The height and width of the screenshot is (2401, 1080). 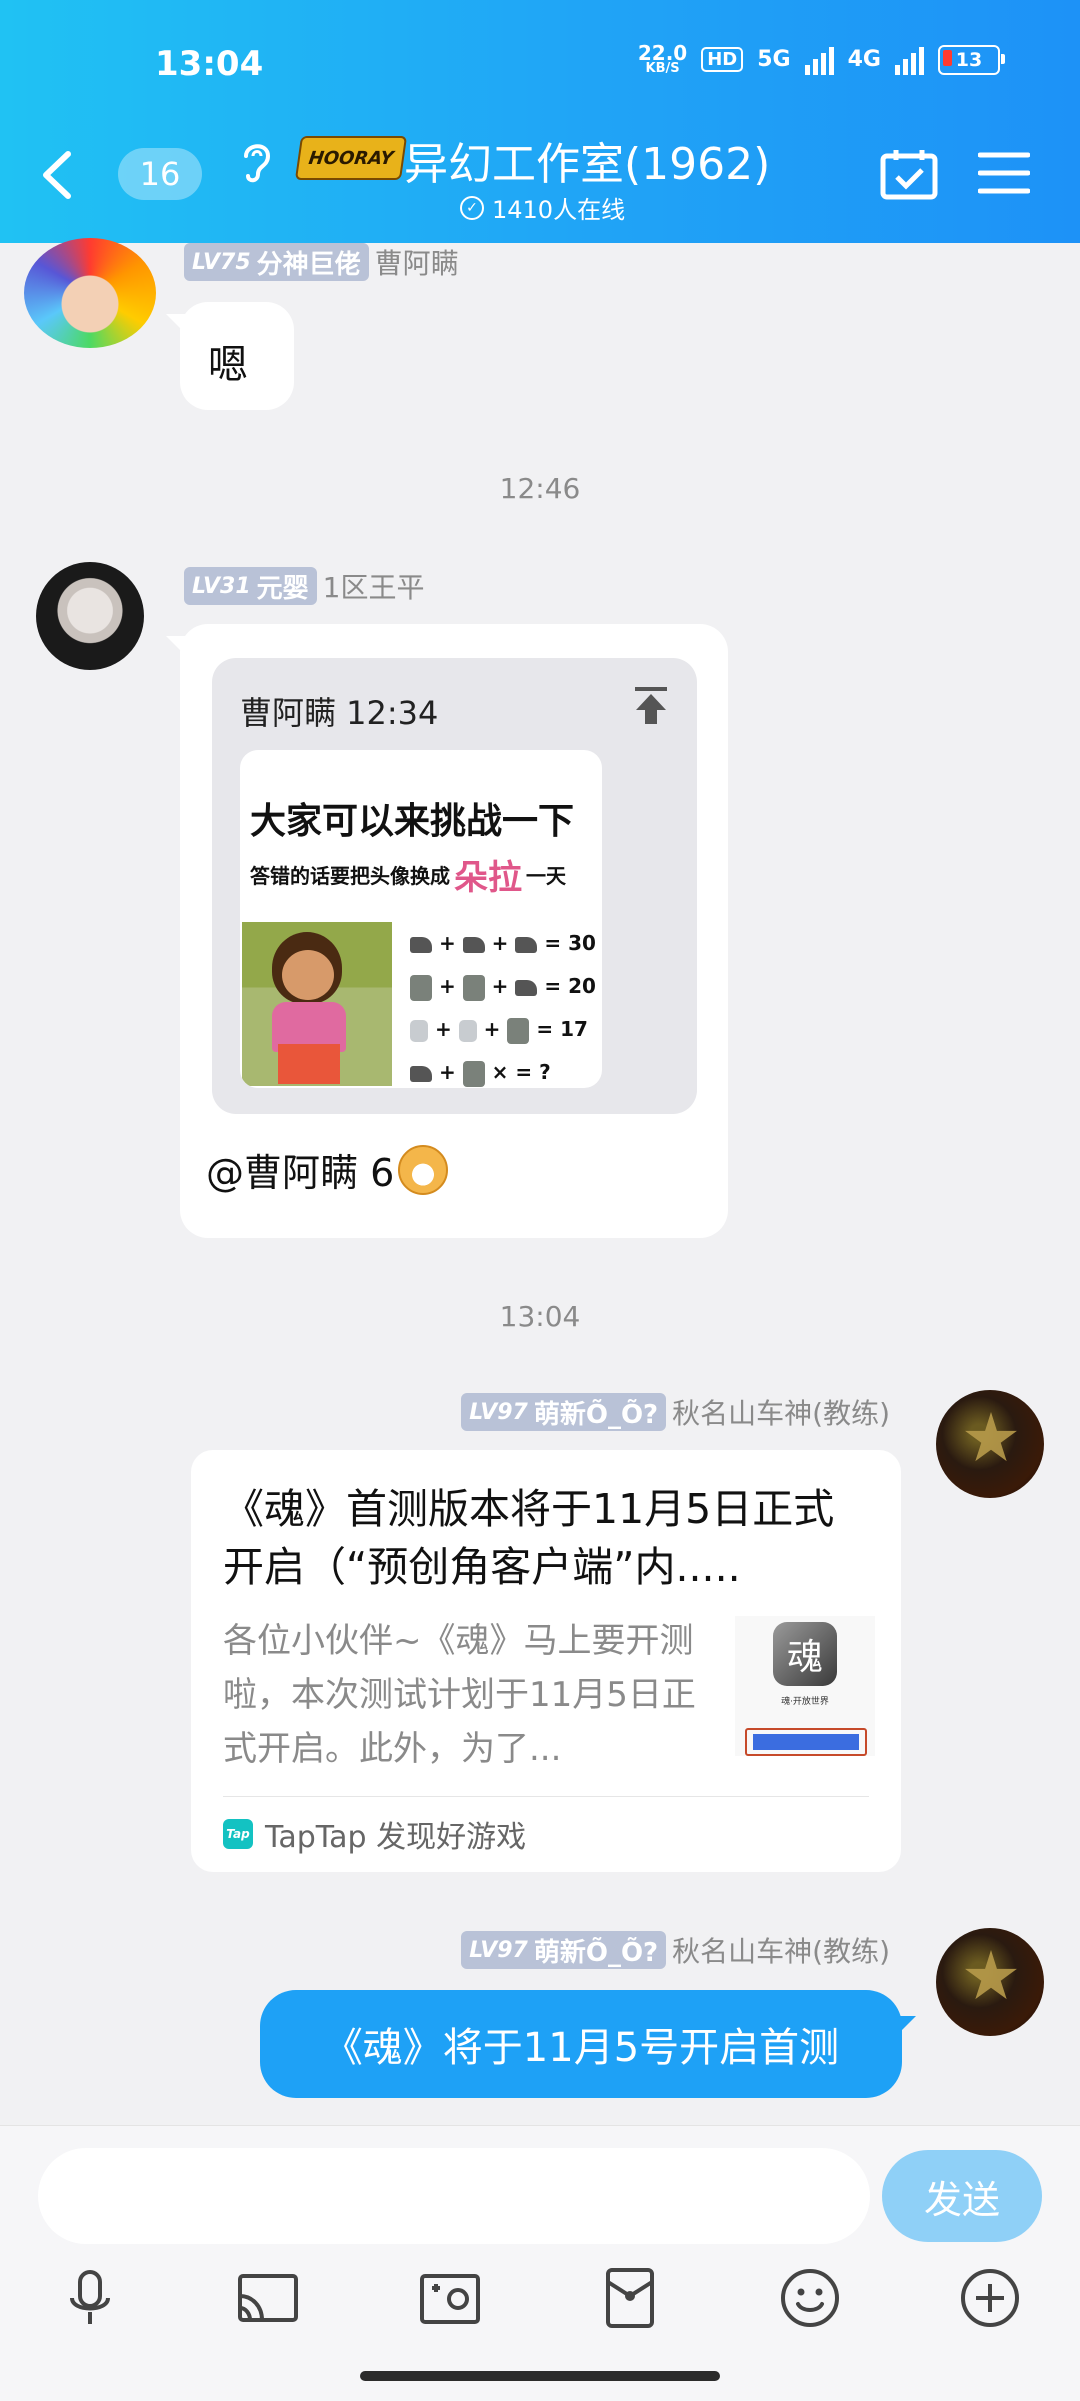 What do you see at coordinates (256, 162) in the screenshot?
I see `ear-icon` at bounding box center [256, 162].